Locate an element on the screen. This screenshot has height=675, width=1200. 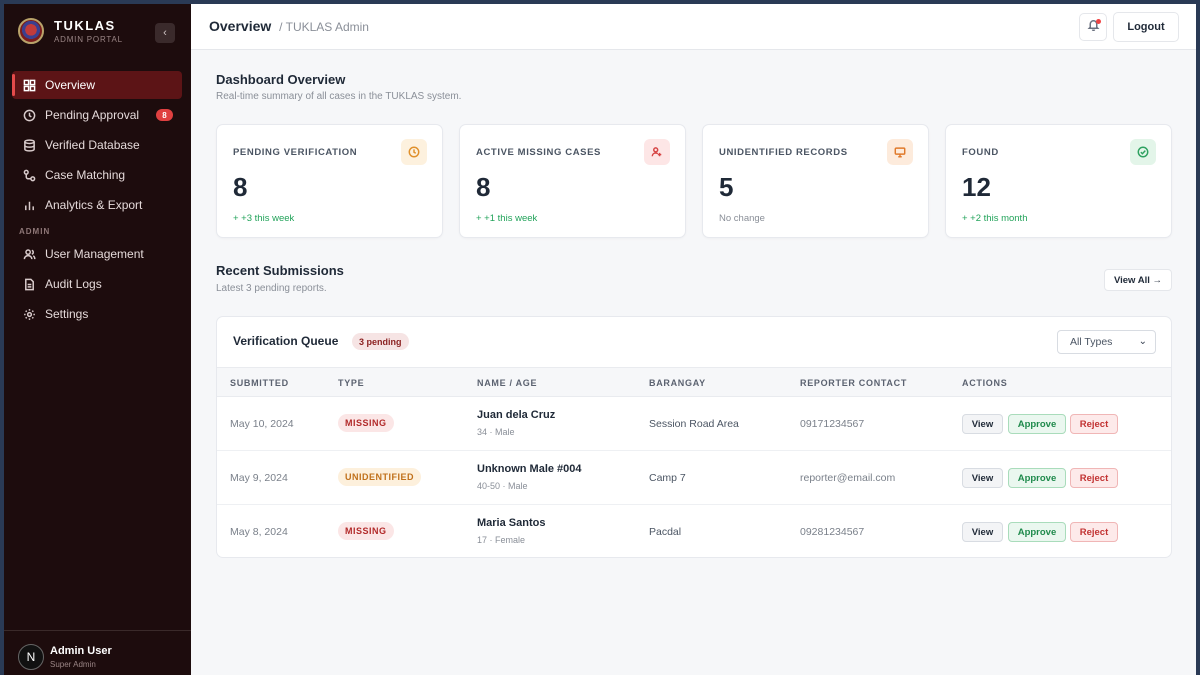
sidebar-item-audit-logs: Audit Logs is located at coordinates (97, 284).